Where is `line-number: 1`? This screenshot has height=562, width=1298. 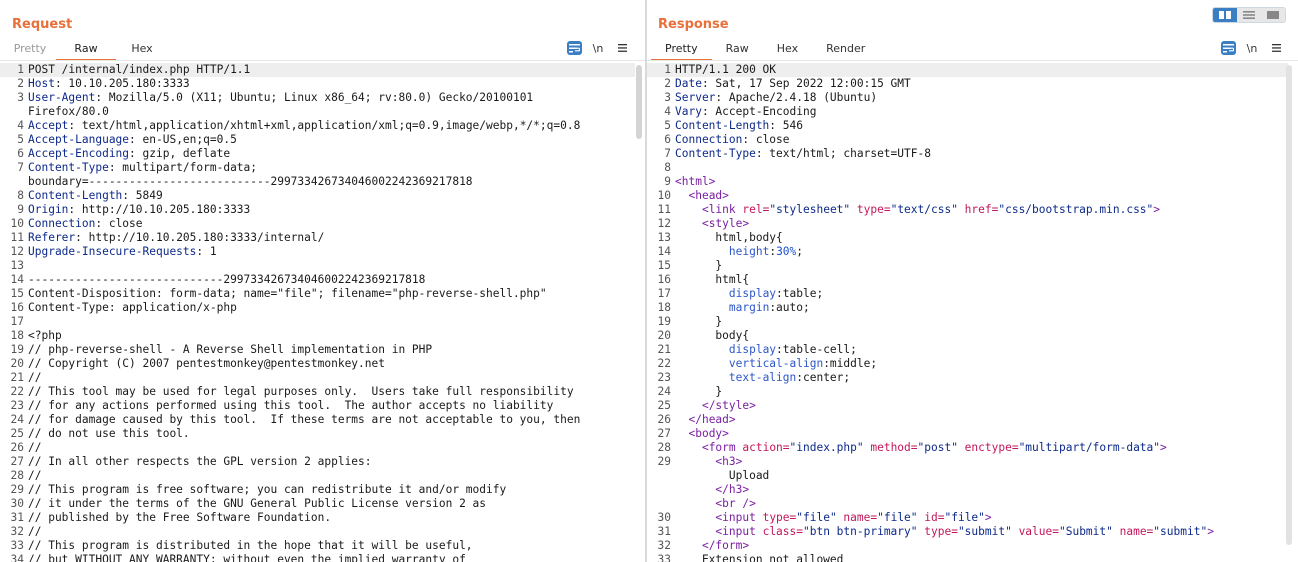 line-number: 1 is located at coordinates (20, 69).